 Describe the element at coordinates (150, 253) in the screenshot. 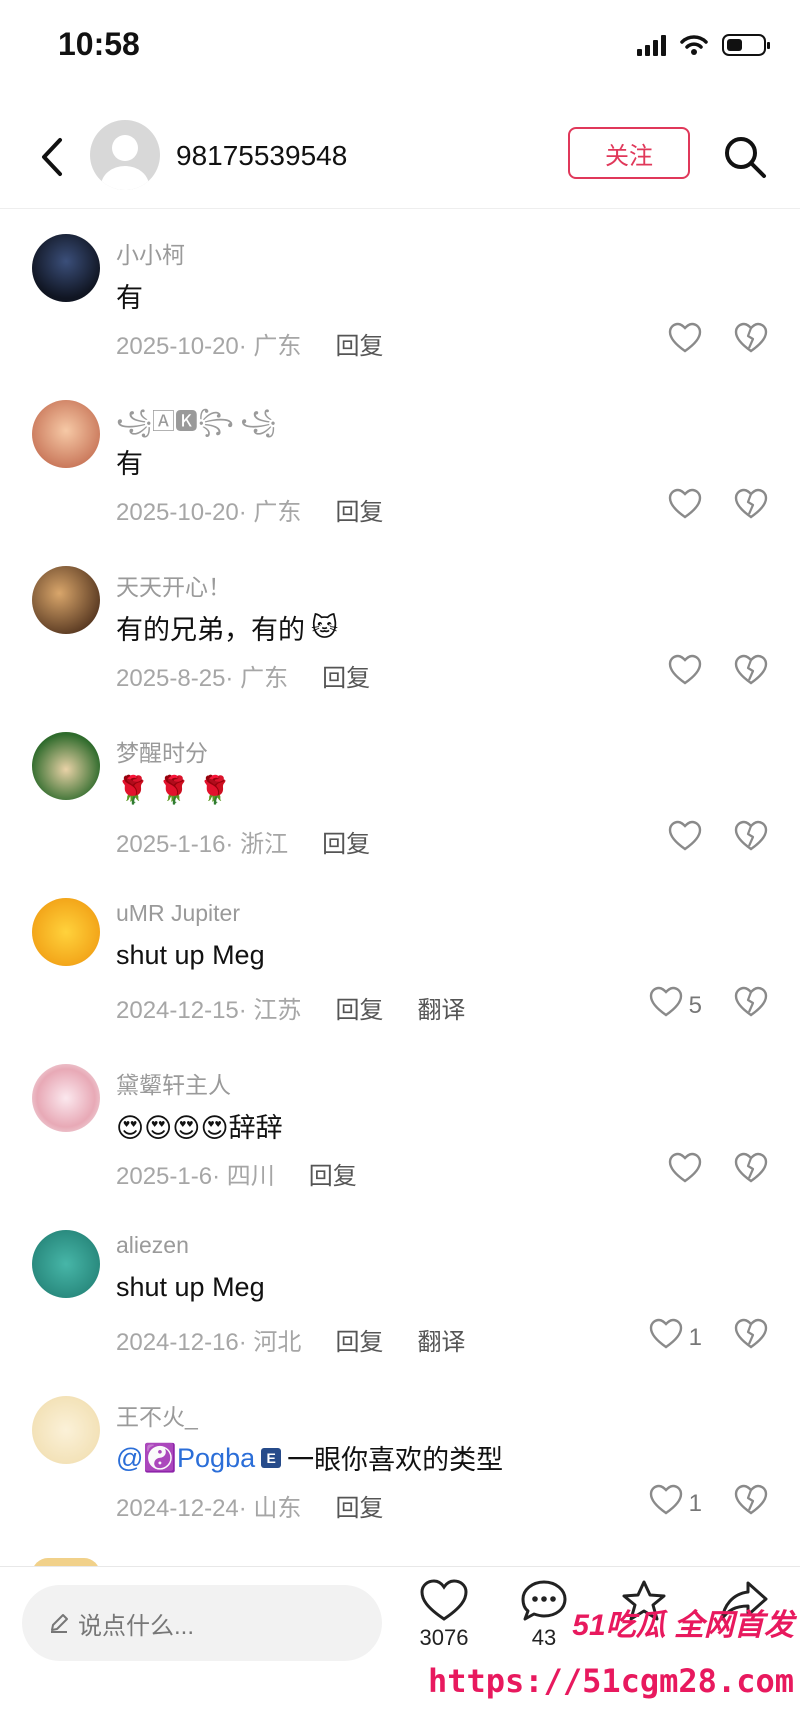

I see `comment-username: 小小柯` at that location.